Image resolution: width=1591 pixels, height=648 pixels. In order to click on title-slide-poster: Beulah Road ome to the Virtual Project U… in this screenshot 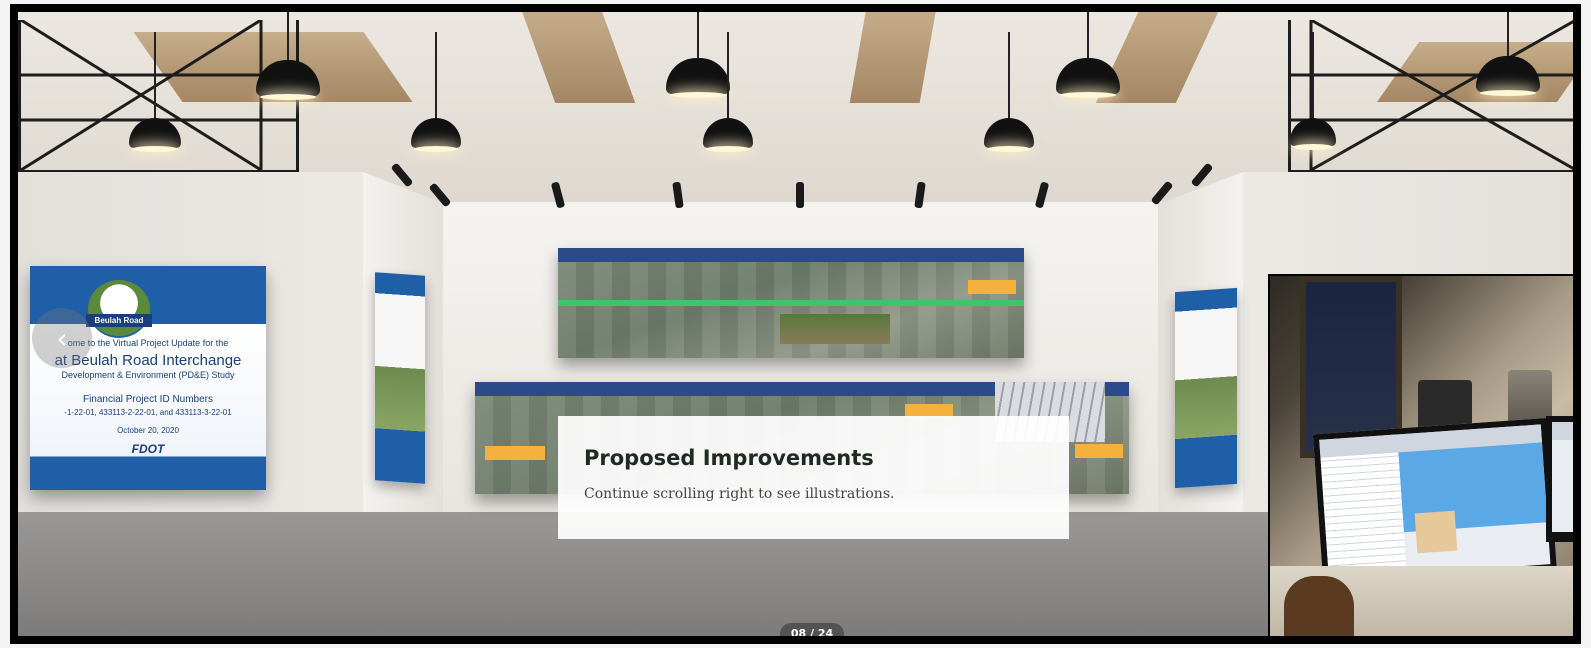, I will do `click(148, 378)`.